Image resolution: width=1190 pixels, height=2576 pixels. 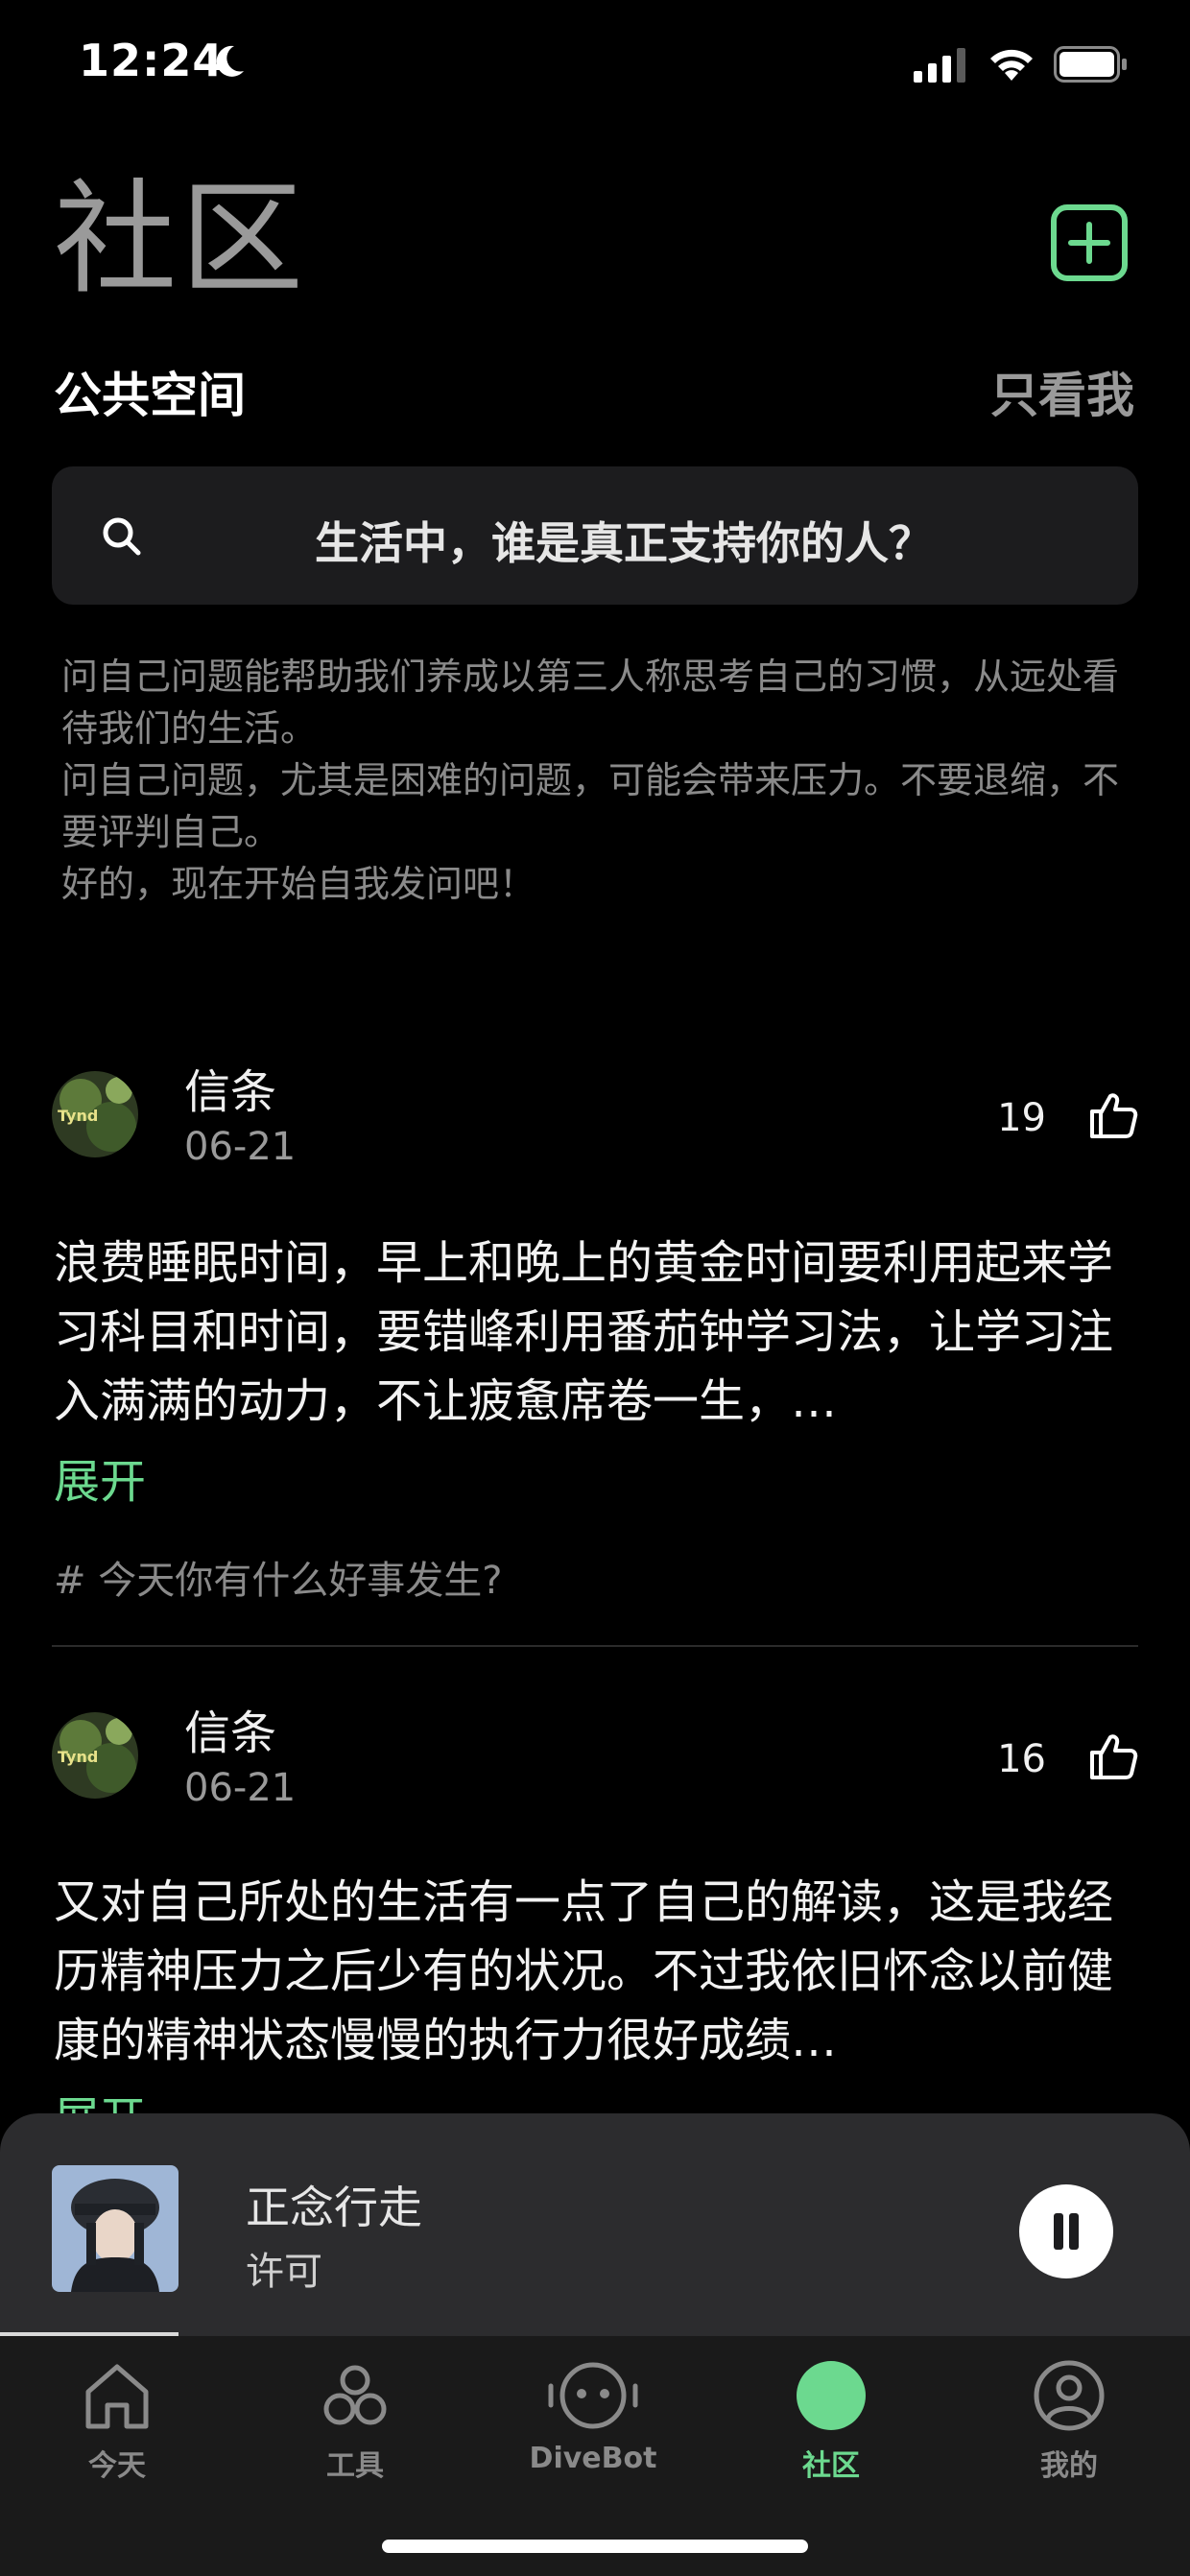 I want to click on cellular-signal-icon, so click(x=940, y=65).